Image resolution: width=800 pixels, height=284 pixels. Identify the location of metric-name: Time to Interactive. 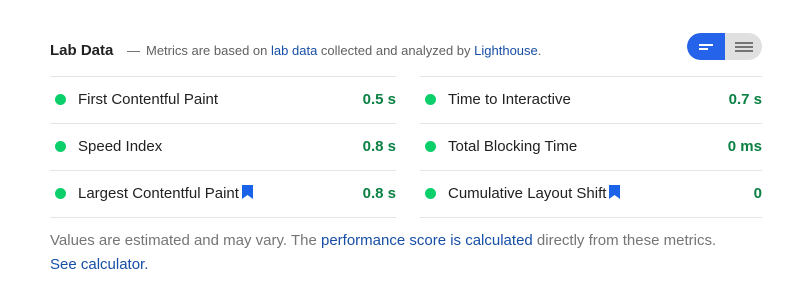
(509, 99).